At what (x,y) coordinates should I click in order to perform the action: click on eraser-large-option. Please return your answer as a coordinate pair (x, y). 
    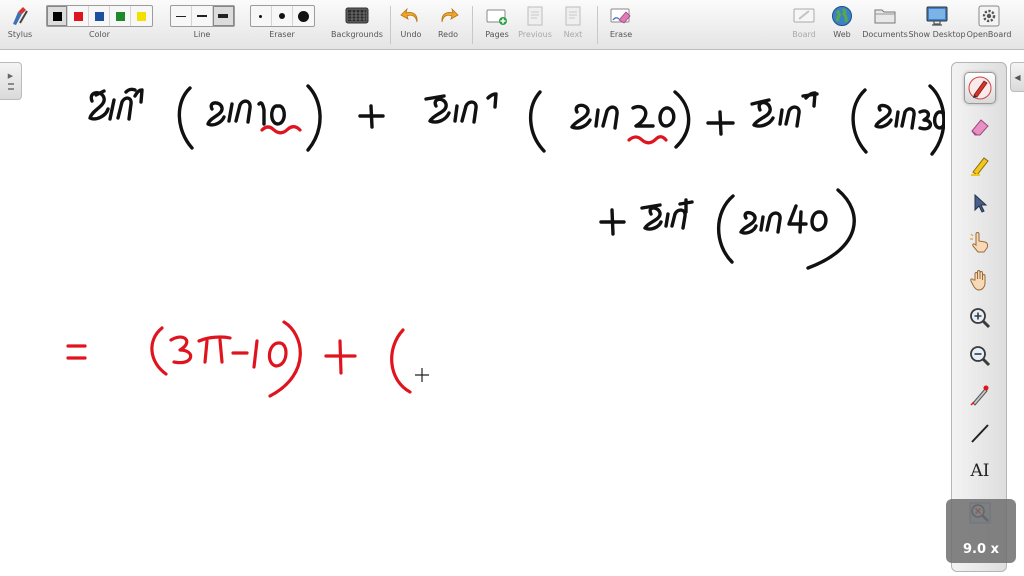
    Looking at the image, I should click on (303, 16).